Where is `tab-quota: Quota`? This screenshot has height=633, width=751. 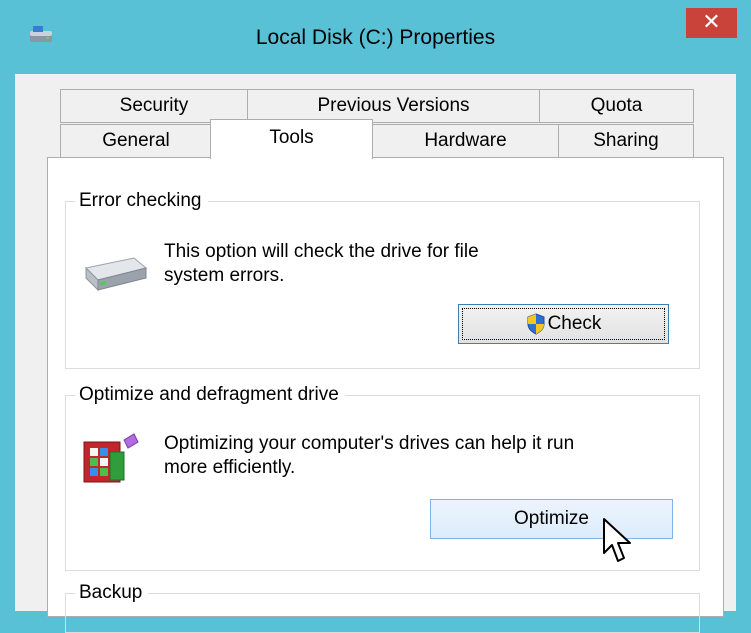 tab-quota: Quota is located at coordinates (616, 106).